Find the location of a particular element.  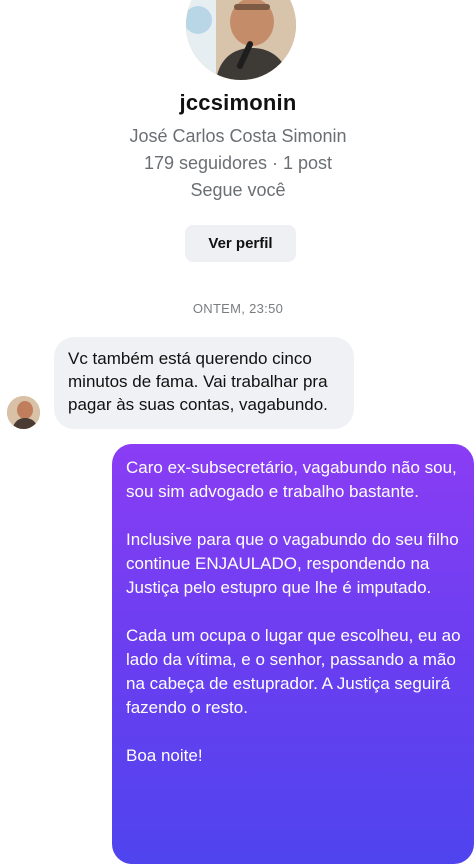

view-profile-button: Ver perfil is located at coordinates (240, 243).